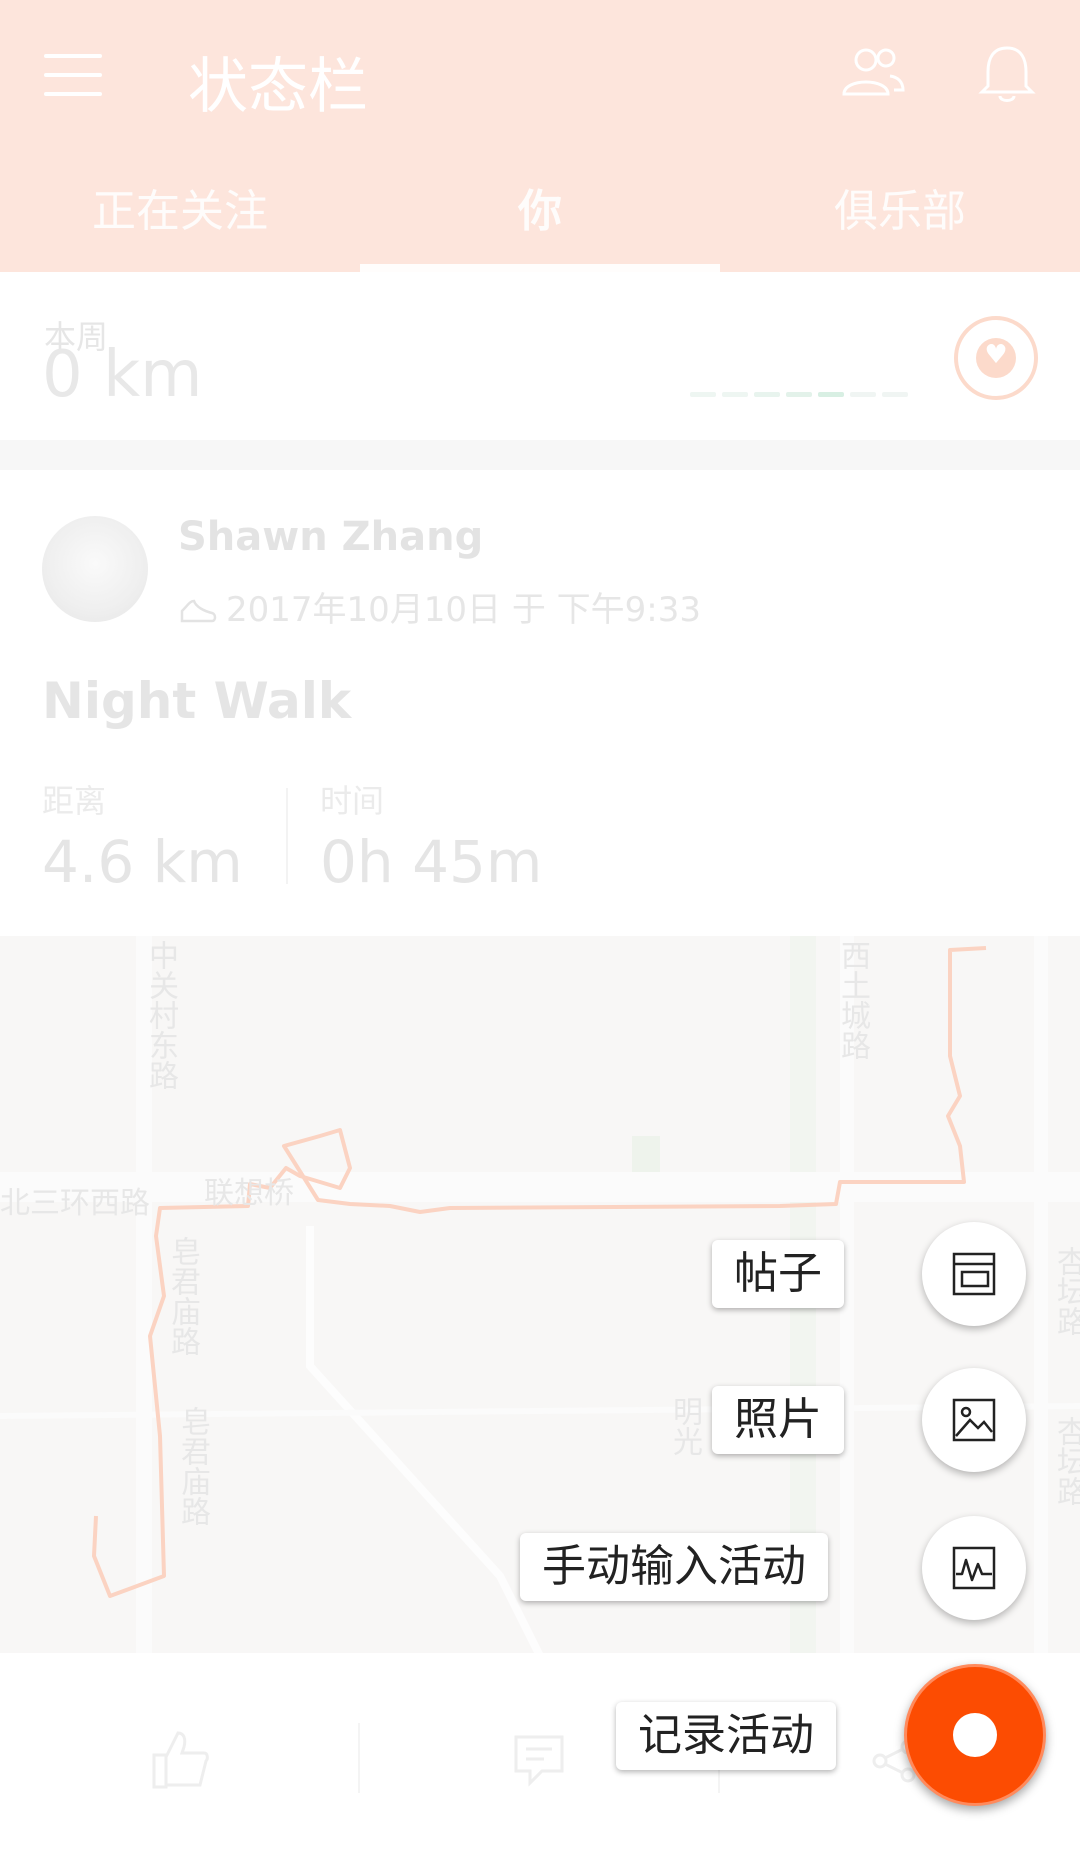 The image size is (1080, 1857). What do you see at coordinates (278, 87) in the screenshot?
I see `page-title: 状态栏` at bounding box center [278, 87].